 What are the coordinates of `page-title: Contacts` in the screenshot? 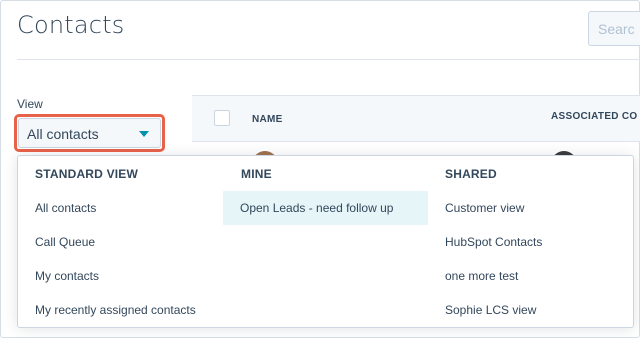 It's located at (71, 25).